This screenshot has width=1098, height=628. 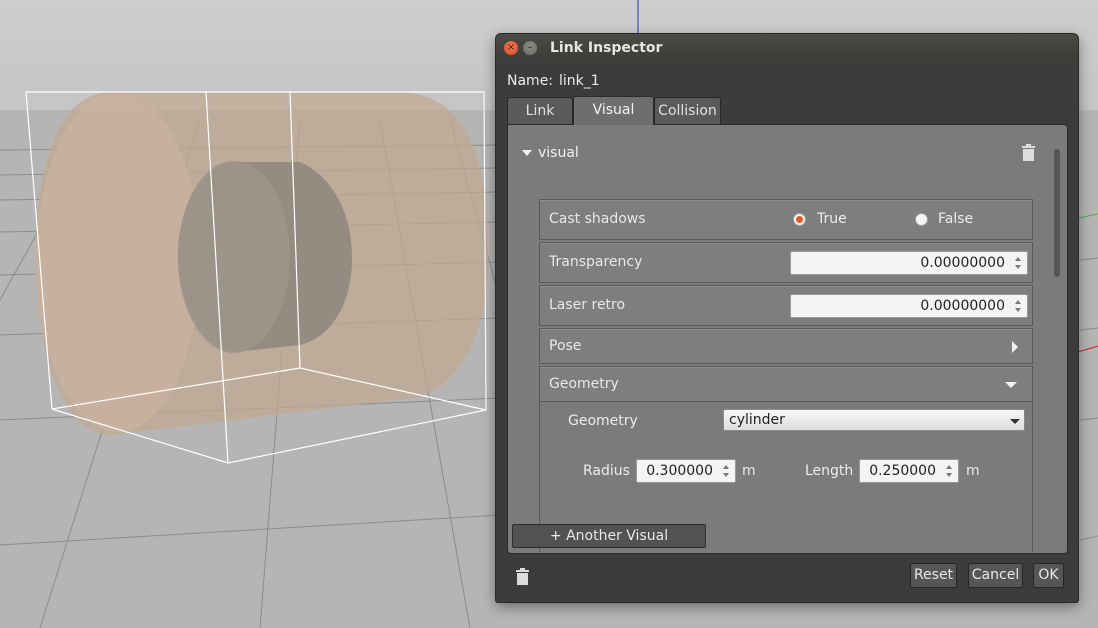 I want to click on geometry-type-value: cylinder, so click(x=757, y=420).